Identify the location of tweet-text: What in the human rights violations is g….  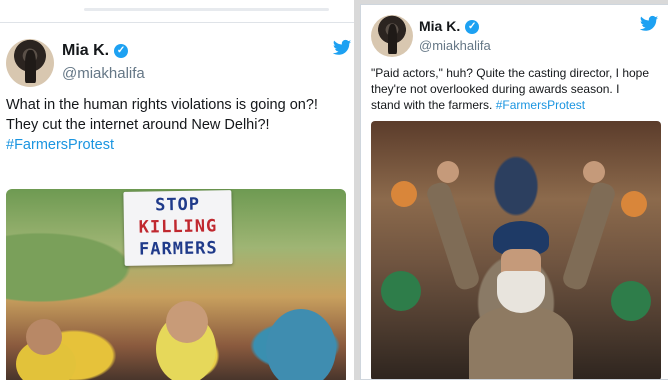
(162, 126).